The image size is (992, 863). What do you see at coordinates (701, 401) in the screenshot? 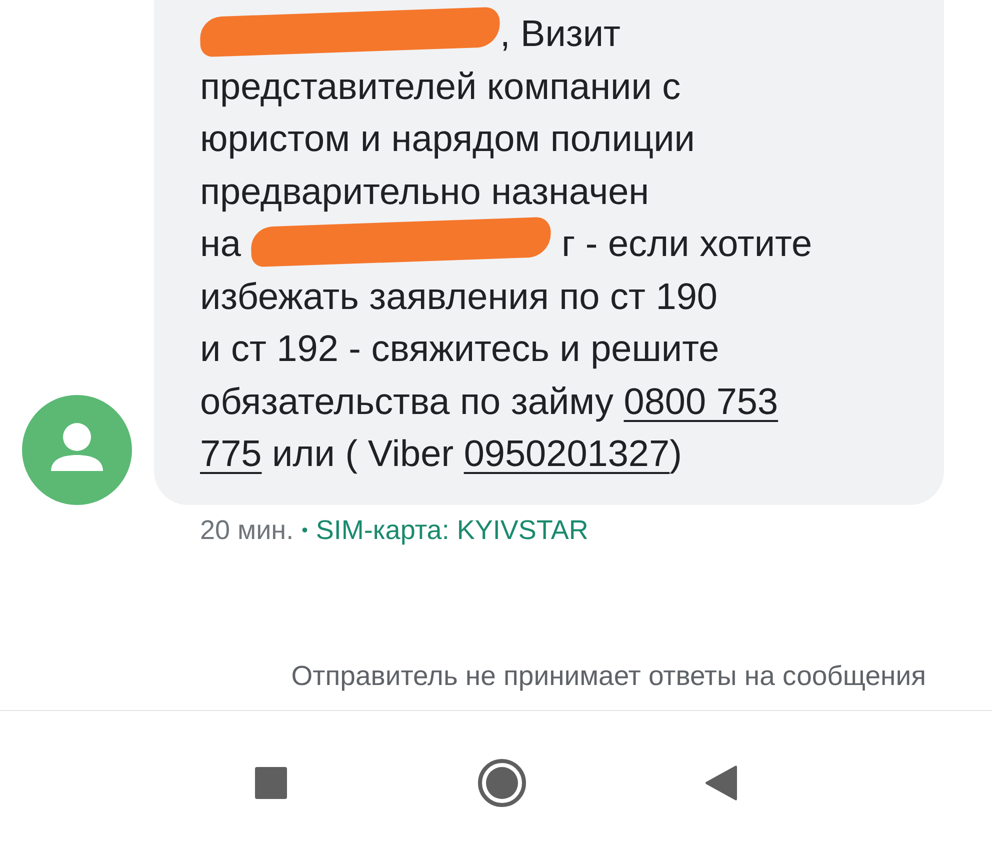
I see `phone-link: 0800 753` at bounding box center [701, 401].